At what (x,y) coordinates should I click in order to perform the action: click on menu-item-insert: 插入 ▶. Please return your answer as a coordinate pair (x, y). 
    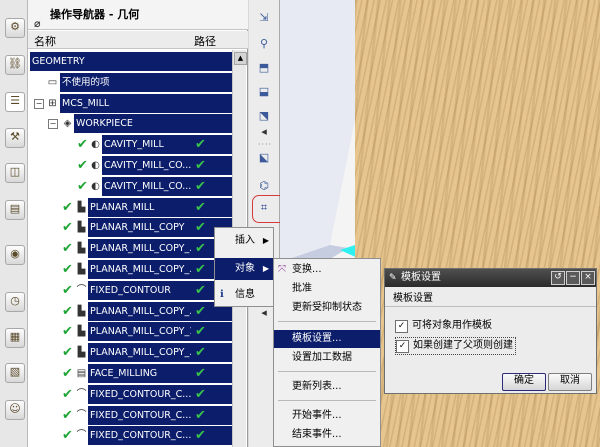
    Looking at the image, I should click on (244, 241).